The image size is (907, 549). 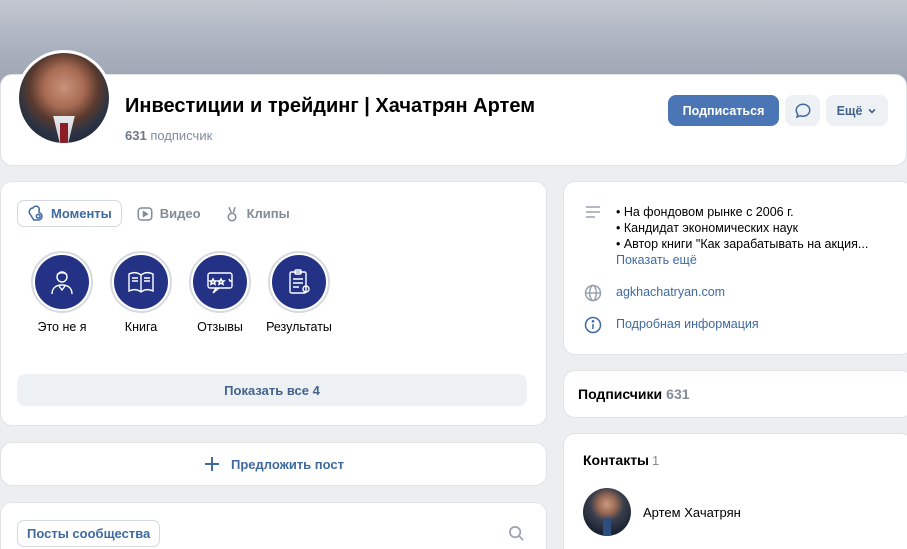 I want to click on plus-icon, so click(x=211, y=464).